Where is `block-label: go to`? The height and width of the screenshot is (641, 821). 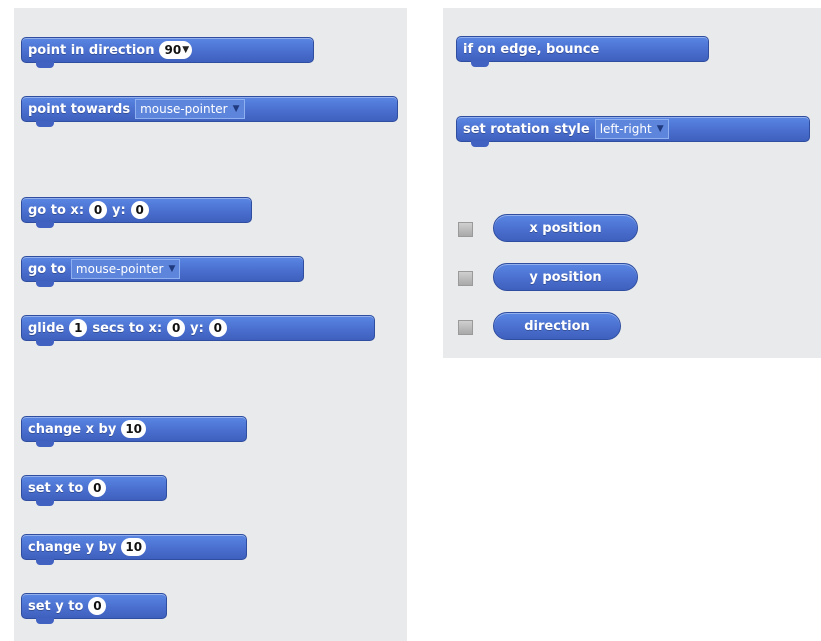 block-label: go to is located at coordinates (47, 269).